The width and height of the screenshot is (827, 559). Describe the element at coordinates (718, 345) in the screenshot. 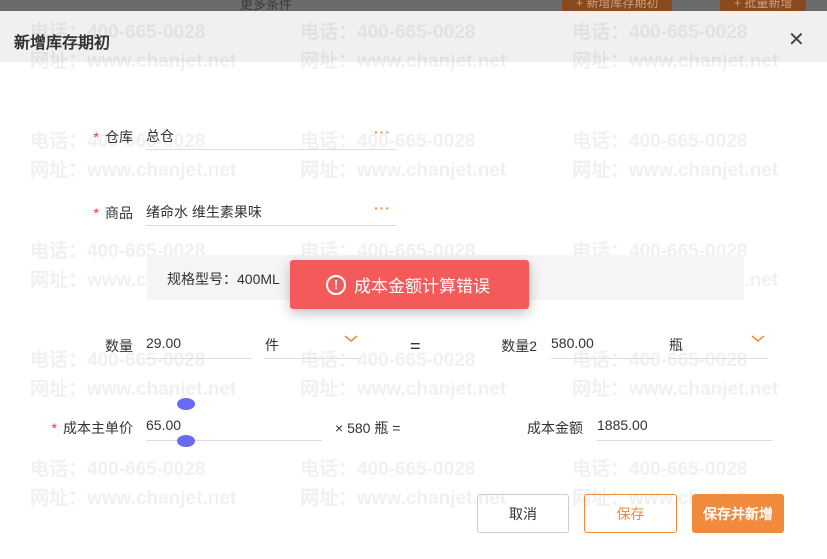

I see `unit2-select: 瓶` at that location.